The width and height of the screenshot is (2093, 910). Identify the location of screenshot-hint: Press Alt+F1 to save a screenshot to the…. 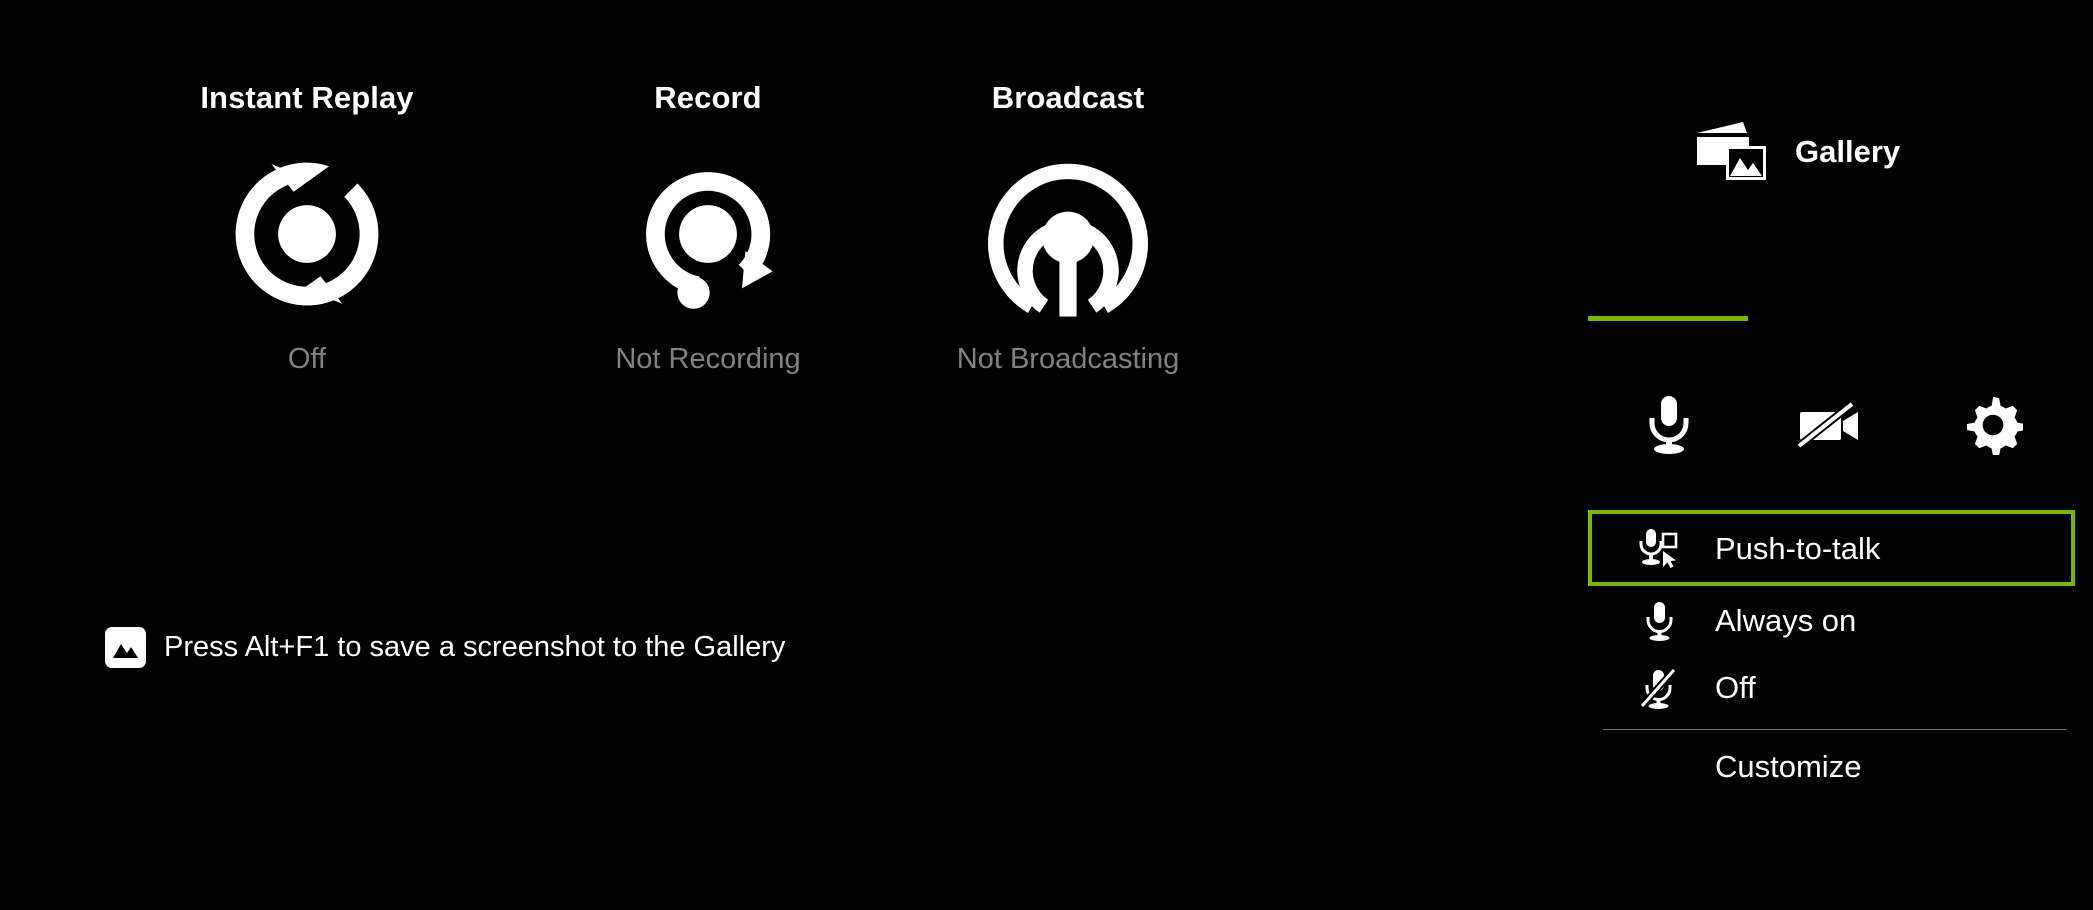
(445, 647).